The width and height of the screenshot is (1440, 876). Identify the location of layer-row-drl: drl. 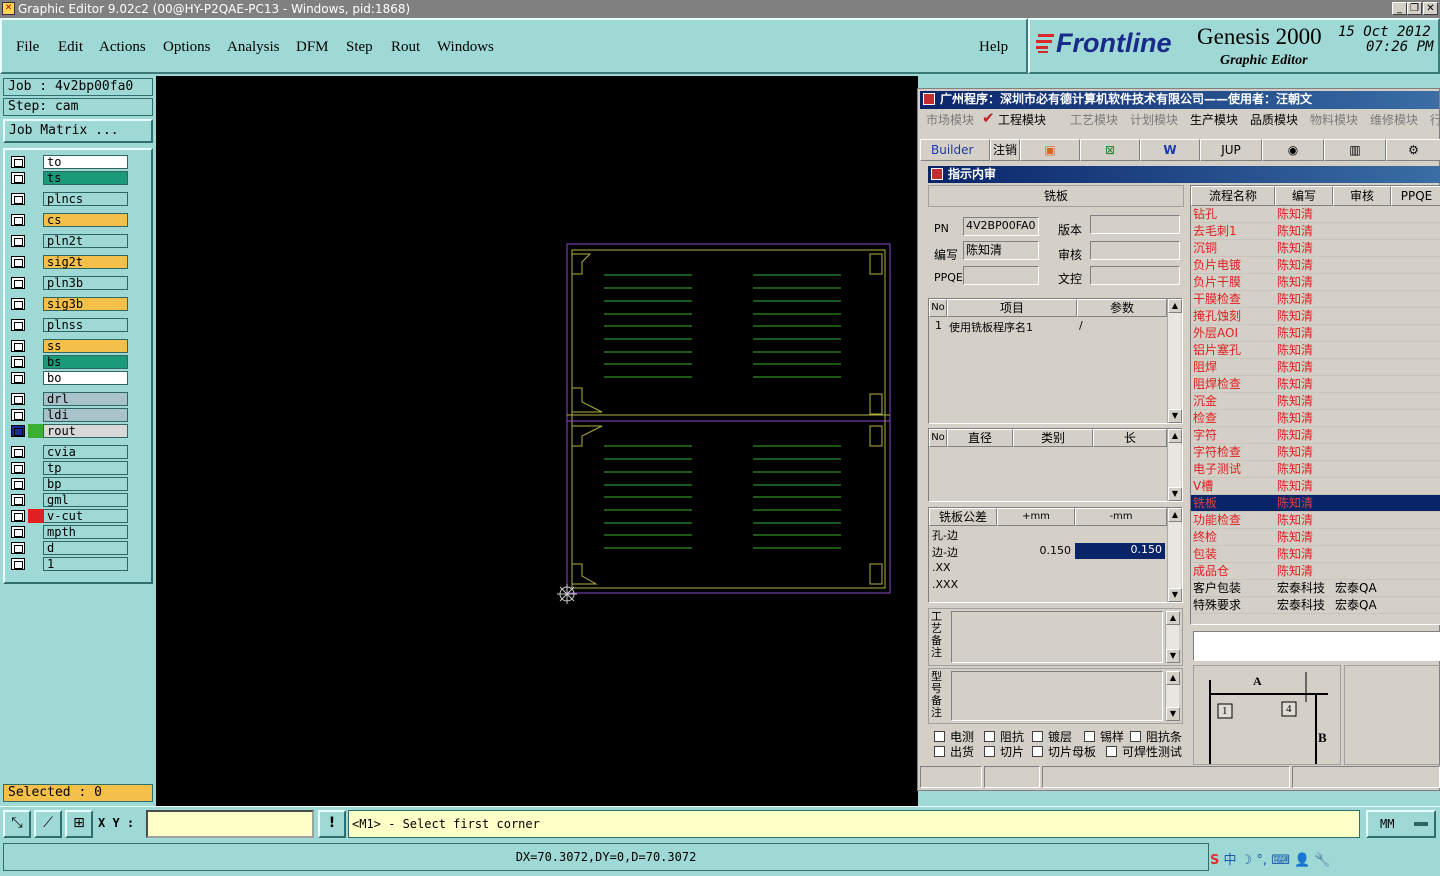
(68, 399).